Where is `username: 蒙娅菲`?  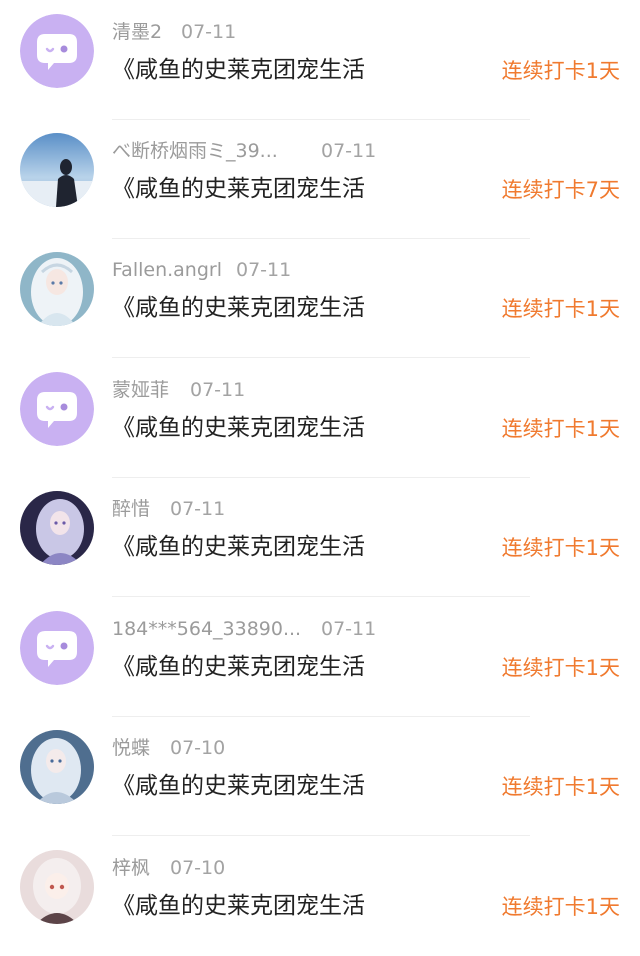
username: 蒙娅菲 is located at coordinates (140, 390).